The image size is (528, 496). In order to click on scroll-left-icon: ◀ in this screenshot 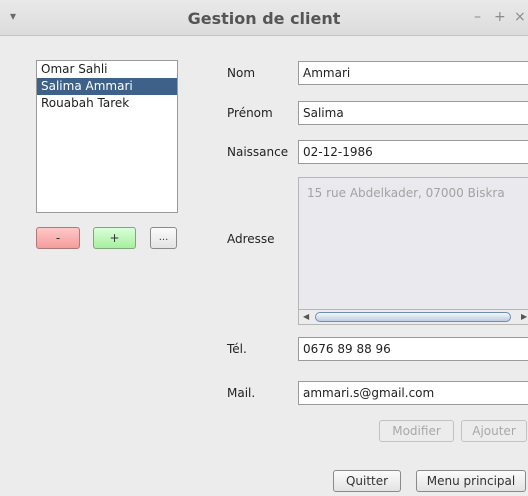, I will do `click(306, 316)`.